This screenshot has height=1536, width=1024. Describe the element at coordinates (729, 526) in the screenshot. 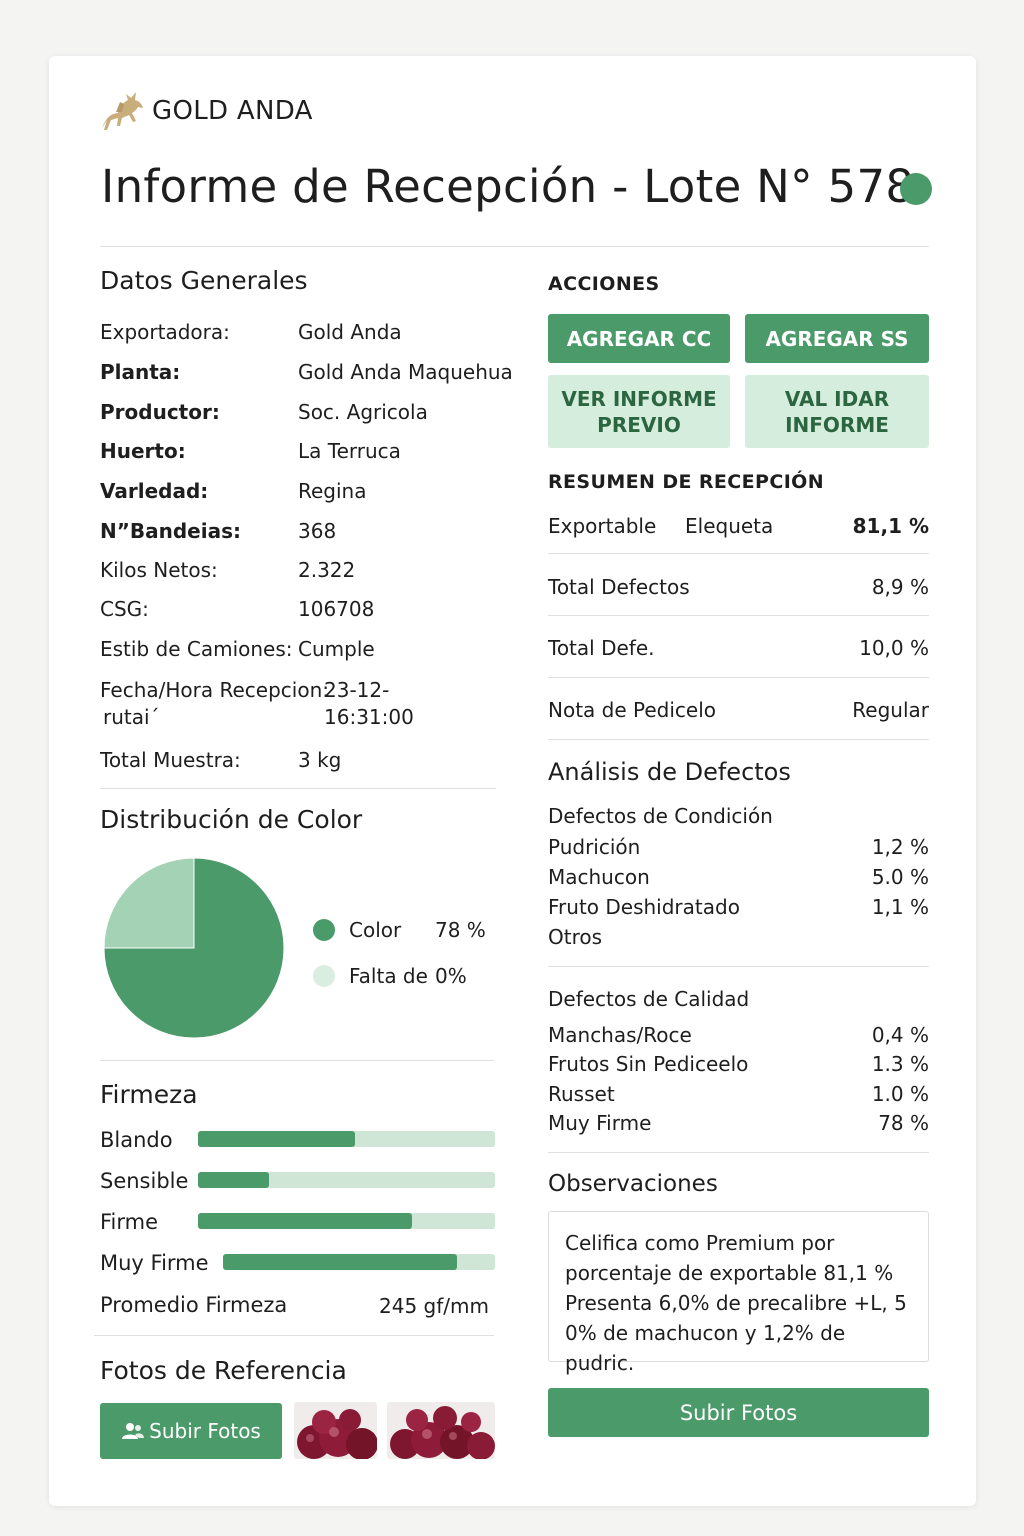

I see `row-mid: Elequeta` at that location.